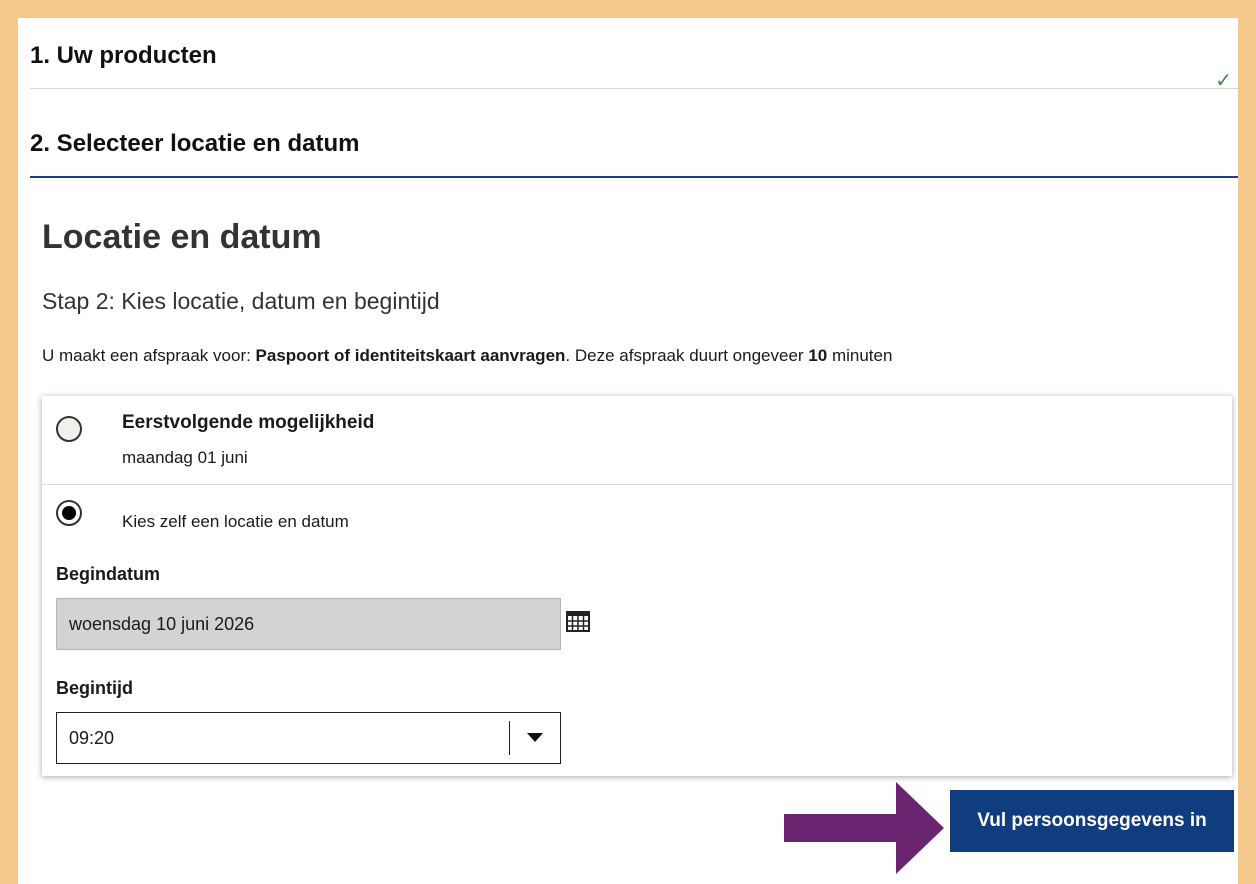 This screenshot has height=884, width=1256. Describe the element at coordinates (185, 457) in the screenshot. I see `first-available-date: maandag 01 juni` at that location.